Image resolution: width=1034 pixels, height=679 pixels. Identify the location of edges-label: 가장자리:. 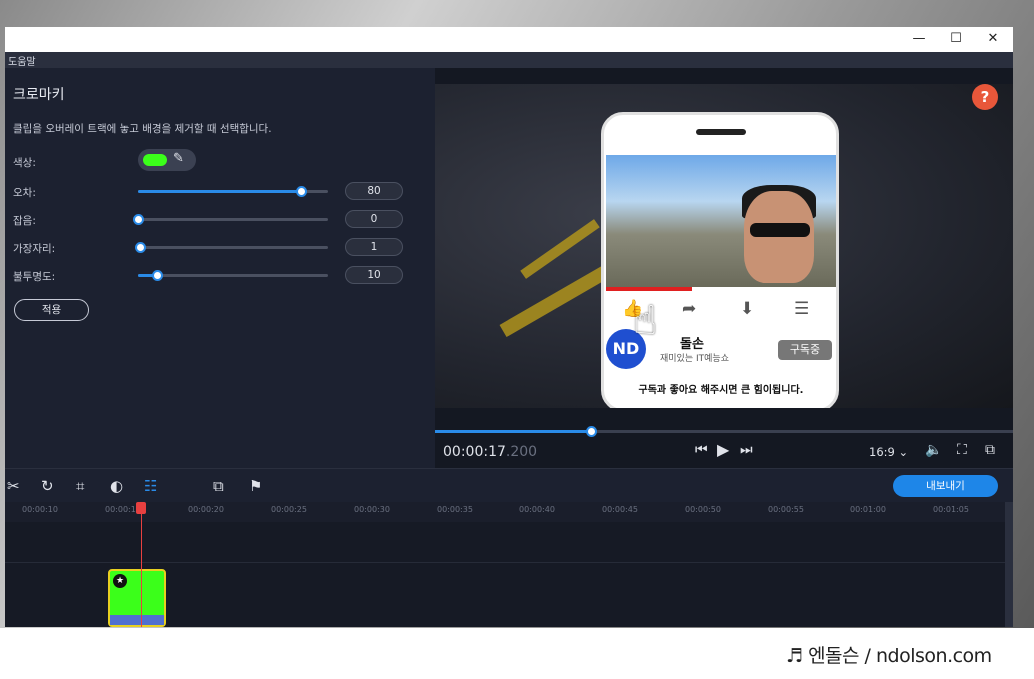
(34, 249).